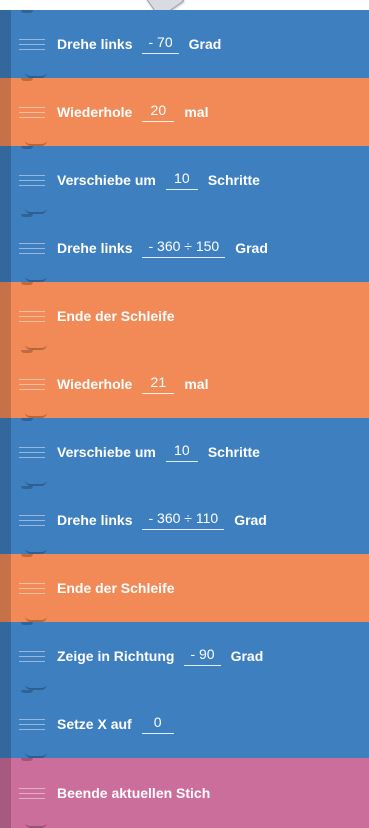  Describe the element at coordinates (134, 793) in the screenshot. I see `block-label: Beende aktuellen Stich` at that location.